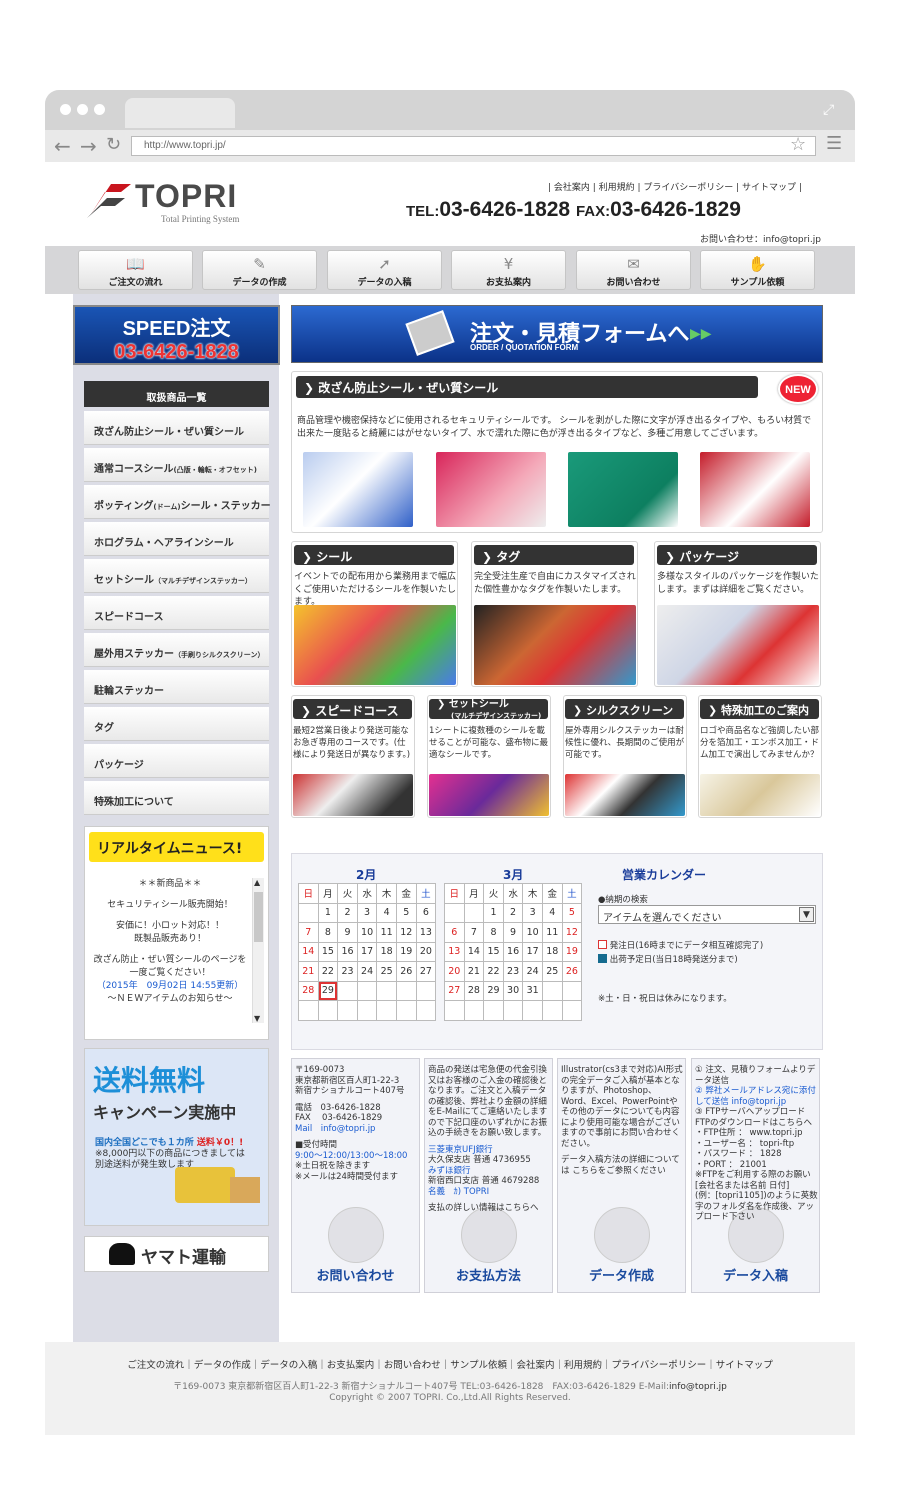 The height and width of the screenshot is (1500, 900). I want to click on info-data-create-button: データ作成, so click(621, 1274).